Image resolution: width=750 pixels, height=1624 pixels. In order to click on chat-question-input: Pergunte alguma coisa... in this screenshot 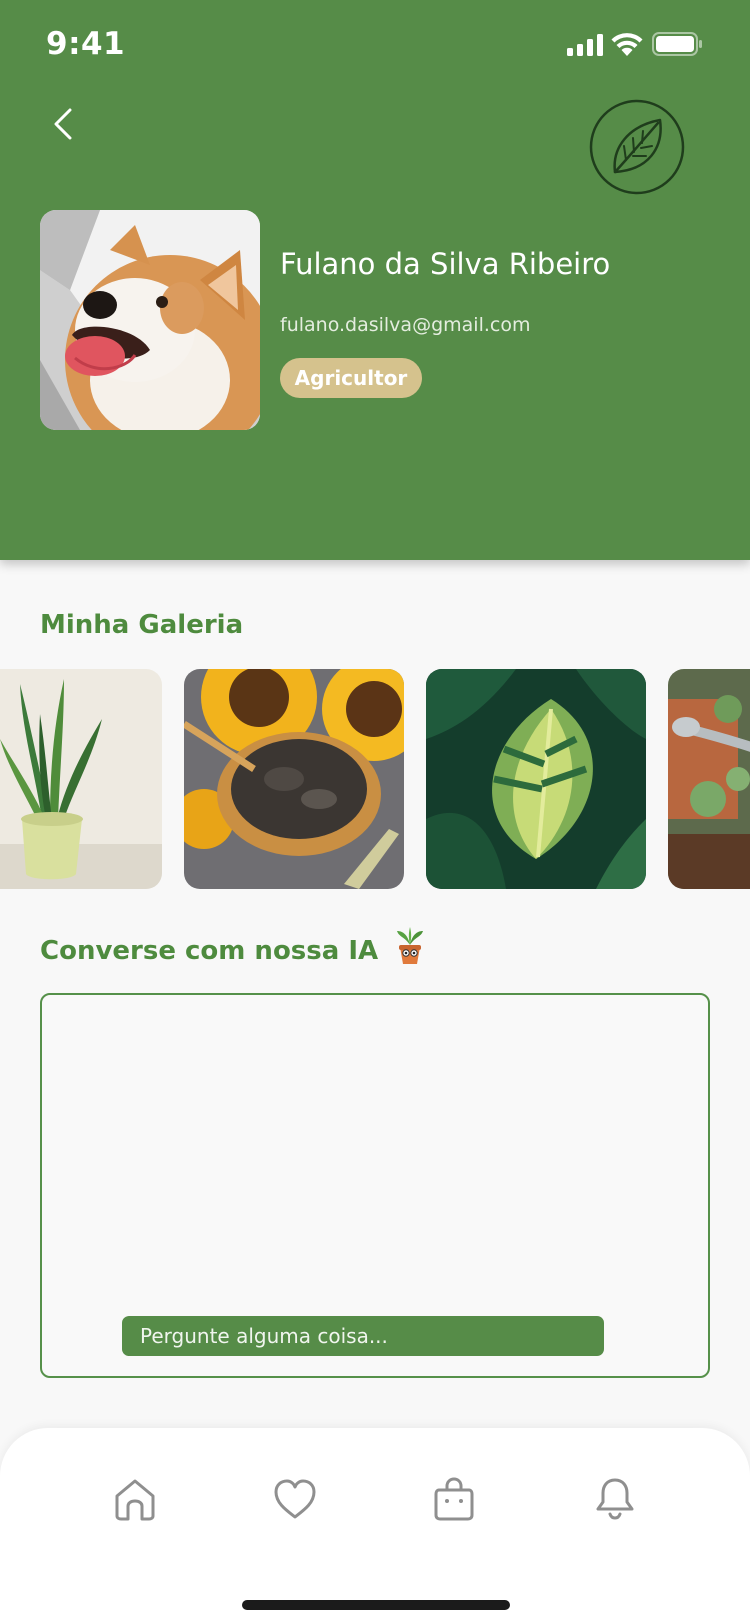, I will do `click(363, 1336)`.